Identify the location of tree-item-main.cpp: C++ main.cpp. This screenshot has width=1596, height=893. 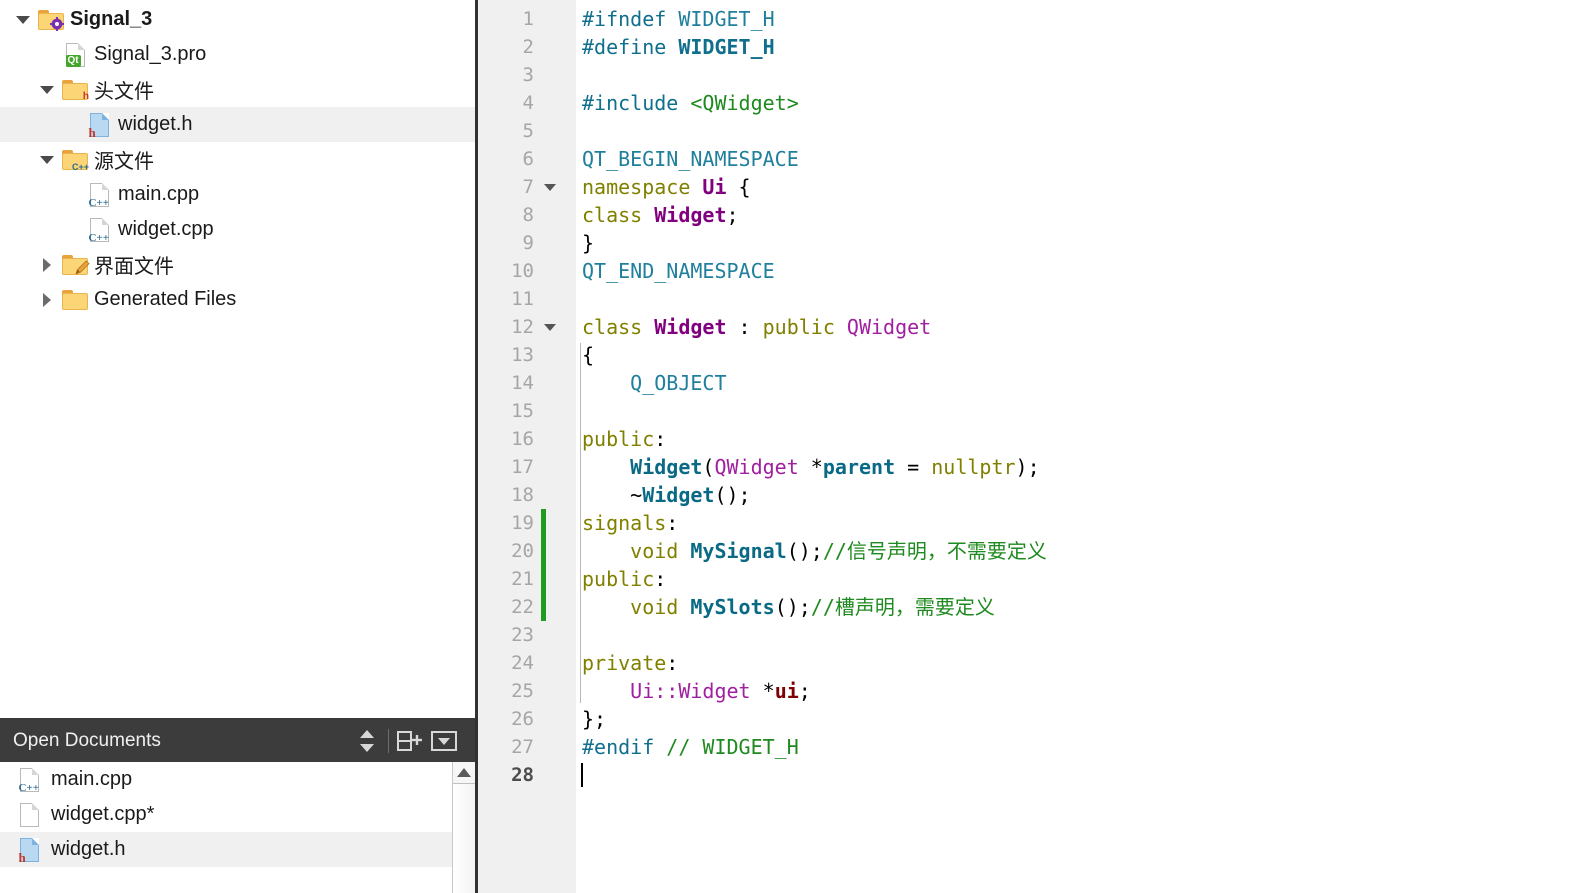
(237, 194).